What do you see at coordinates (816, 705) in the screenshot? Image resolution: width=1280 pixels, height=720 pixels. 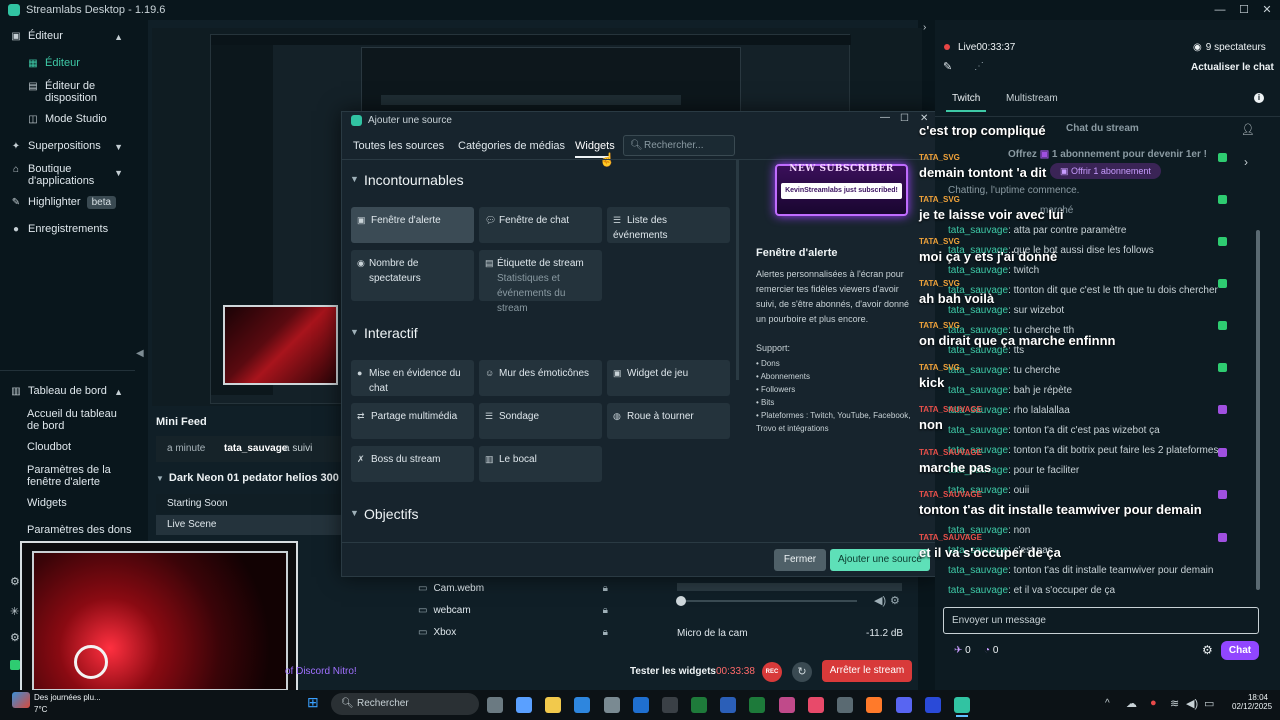 I see `music-icon` at bounding box center [816, 705].